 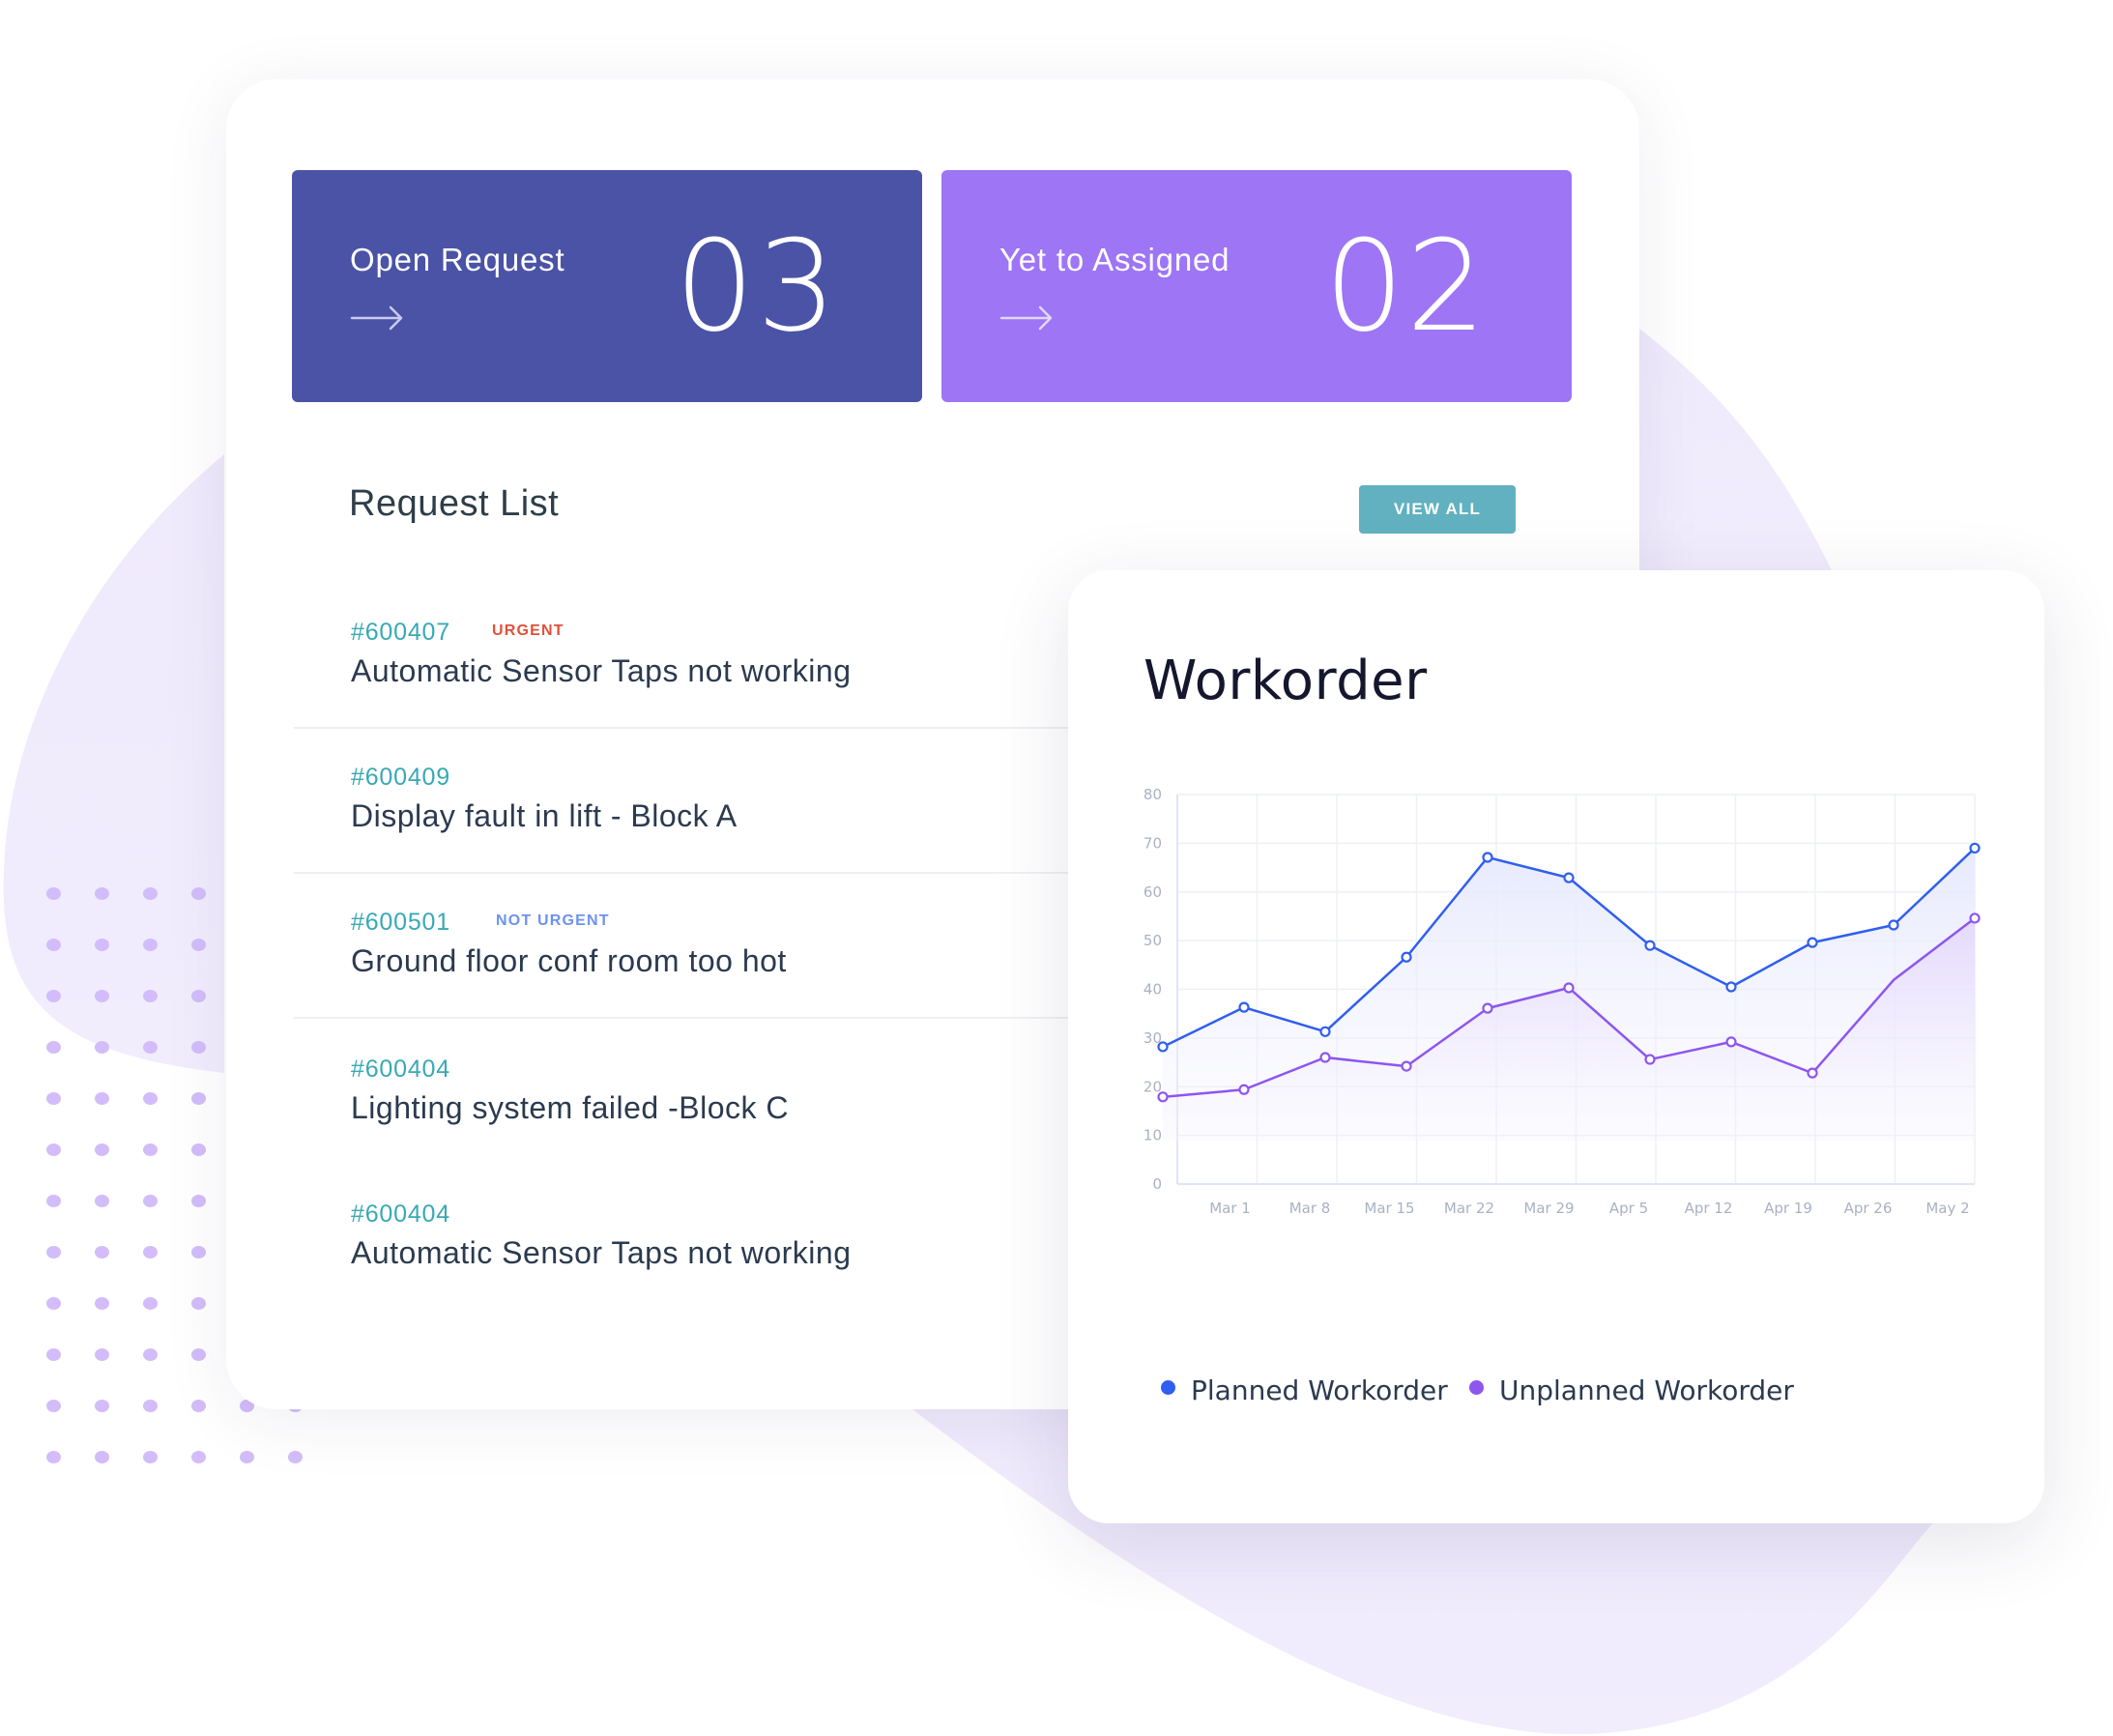 I want to click on y-tick-label: 50, so click(x=1152, y=940).